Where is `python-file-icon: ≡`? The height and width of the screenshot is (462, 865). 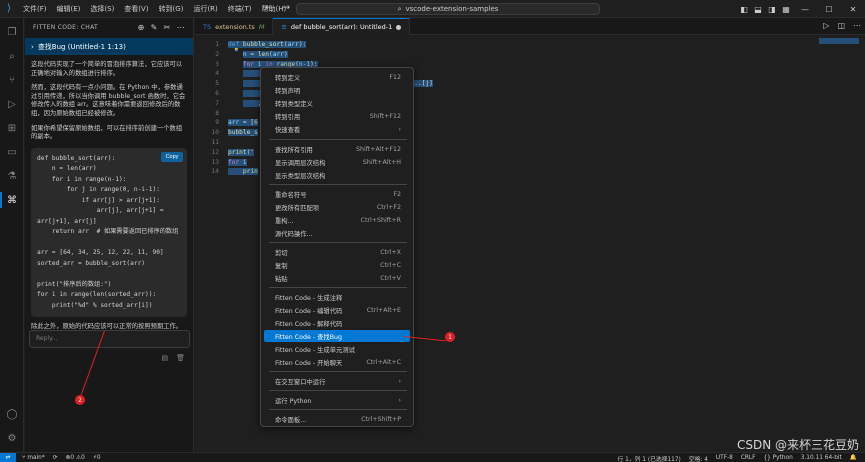
python-file-icon: ≡ is located at coordinates (284, 27).